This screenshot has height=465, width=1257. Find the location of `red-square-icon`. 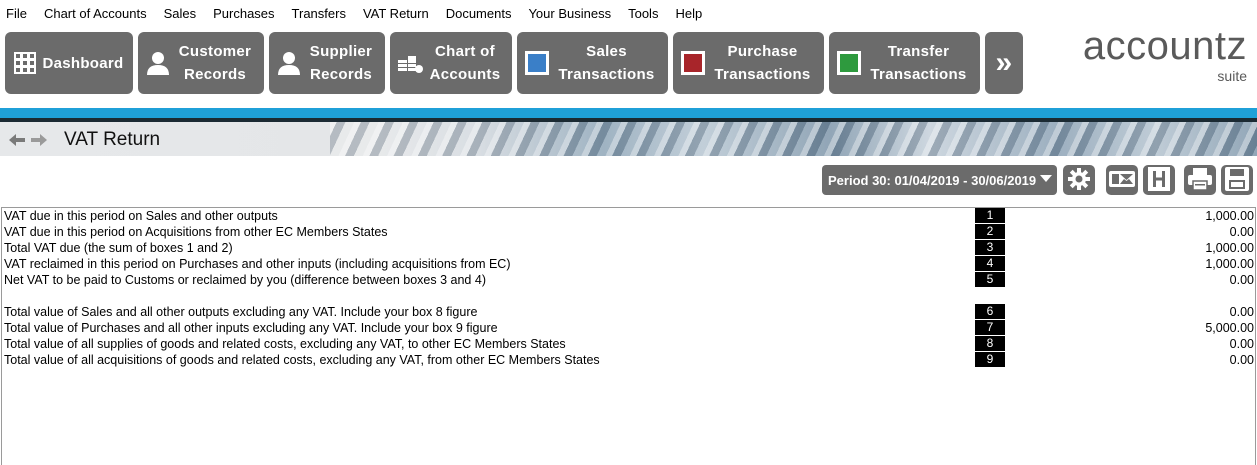

red-square-icon is located at coordinates (693, 63).